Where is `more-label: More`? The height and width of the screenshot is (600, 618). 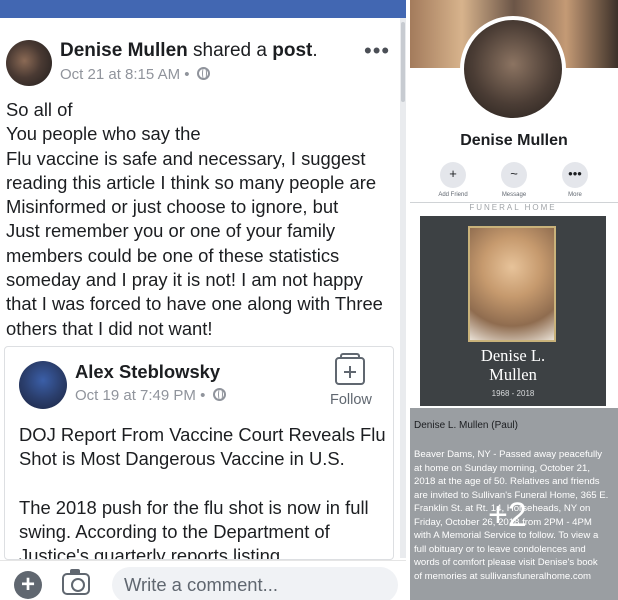 more-label: More is located at coordinates (575, 195).